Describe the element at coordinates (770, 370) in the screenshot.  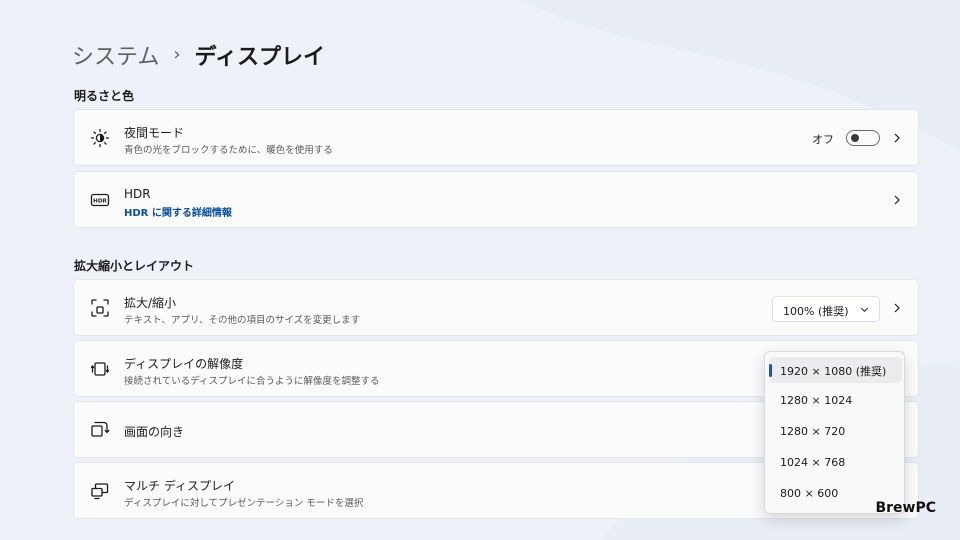
I see `selection-indicator` at that location.